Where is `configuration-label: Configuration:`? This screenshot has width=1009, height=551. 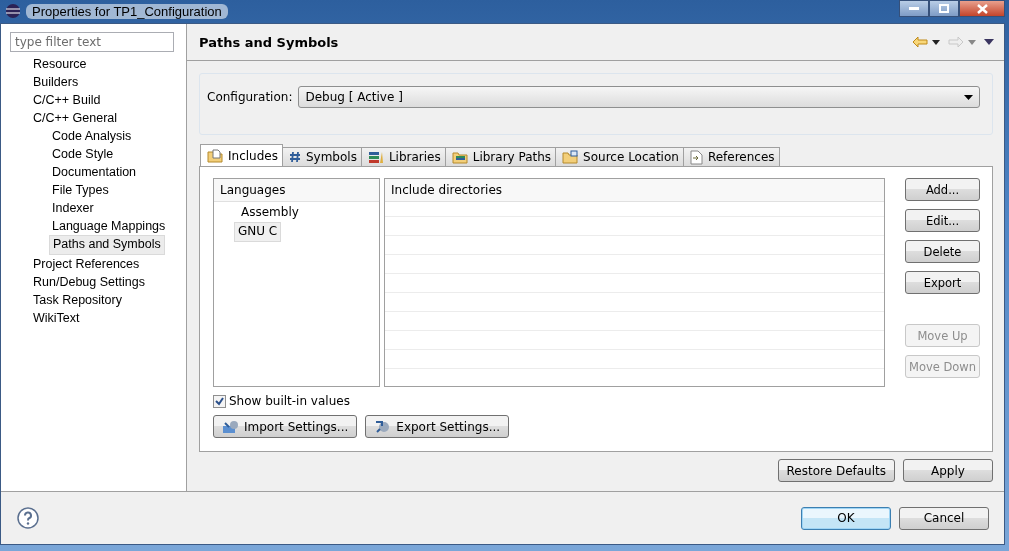 configuration-label: Configuration: is located at coordinates (250, 97).